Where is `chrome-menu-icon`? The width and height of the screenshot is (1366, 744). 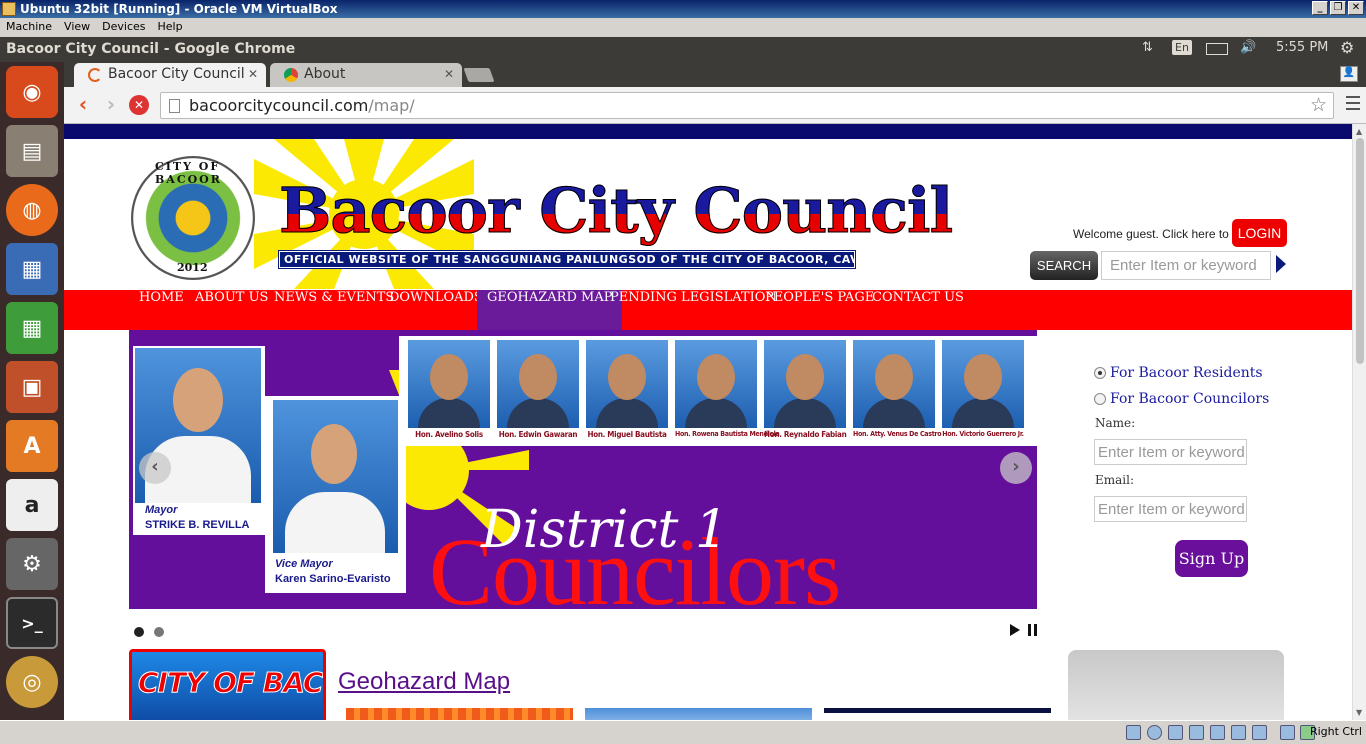 chrome-menu-icon is located at coordinates (1353, 105).